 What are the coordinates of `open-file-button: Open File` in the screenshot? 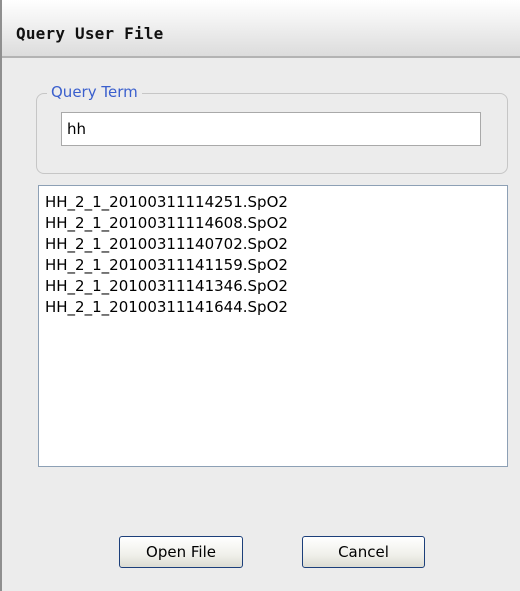 It's located at (181, 552).